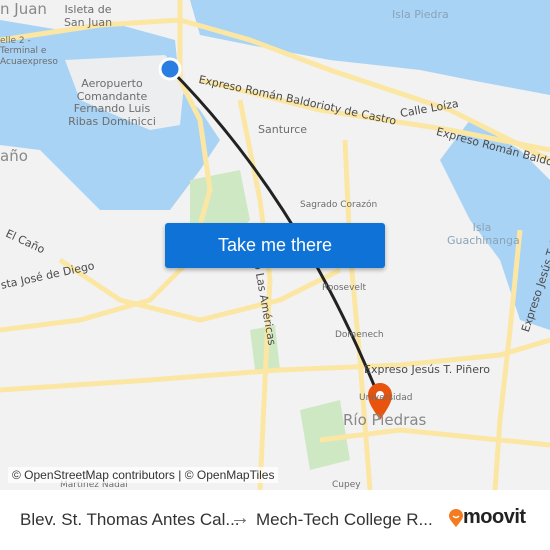 The height and width of the screenshot is (550, 550). I want to click on label-universidad: Universidad, so click(386, 398).